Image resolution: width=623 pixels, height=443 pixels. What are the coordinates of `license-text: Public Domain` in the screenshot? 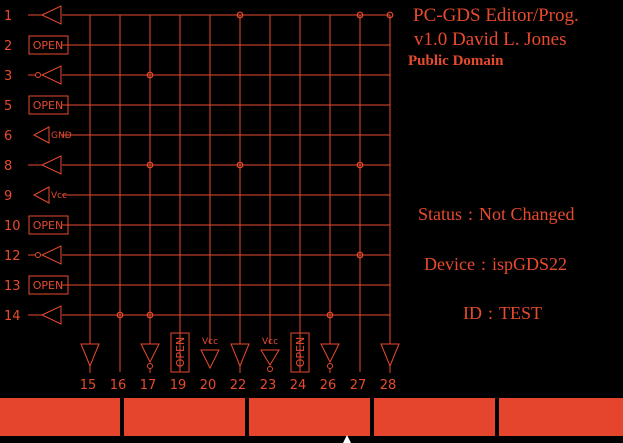 It's located at (456, 61).